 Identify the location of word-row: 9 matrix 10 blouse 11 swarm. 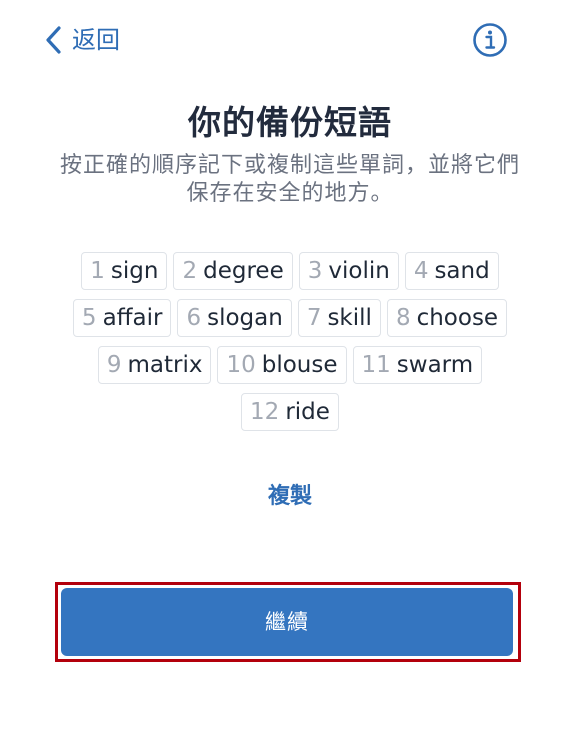
(290, 365).